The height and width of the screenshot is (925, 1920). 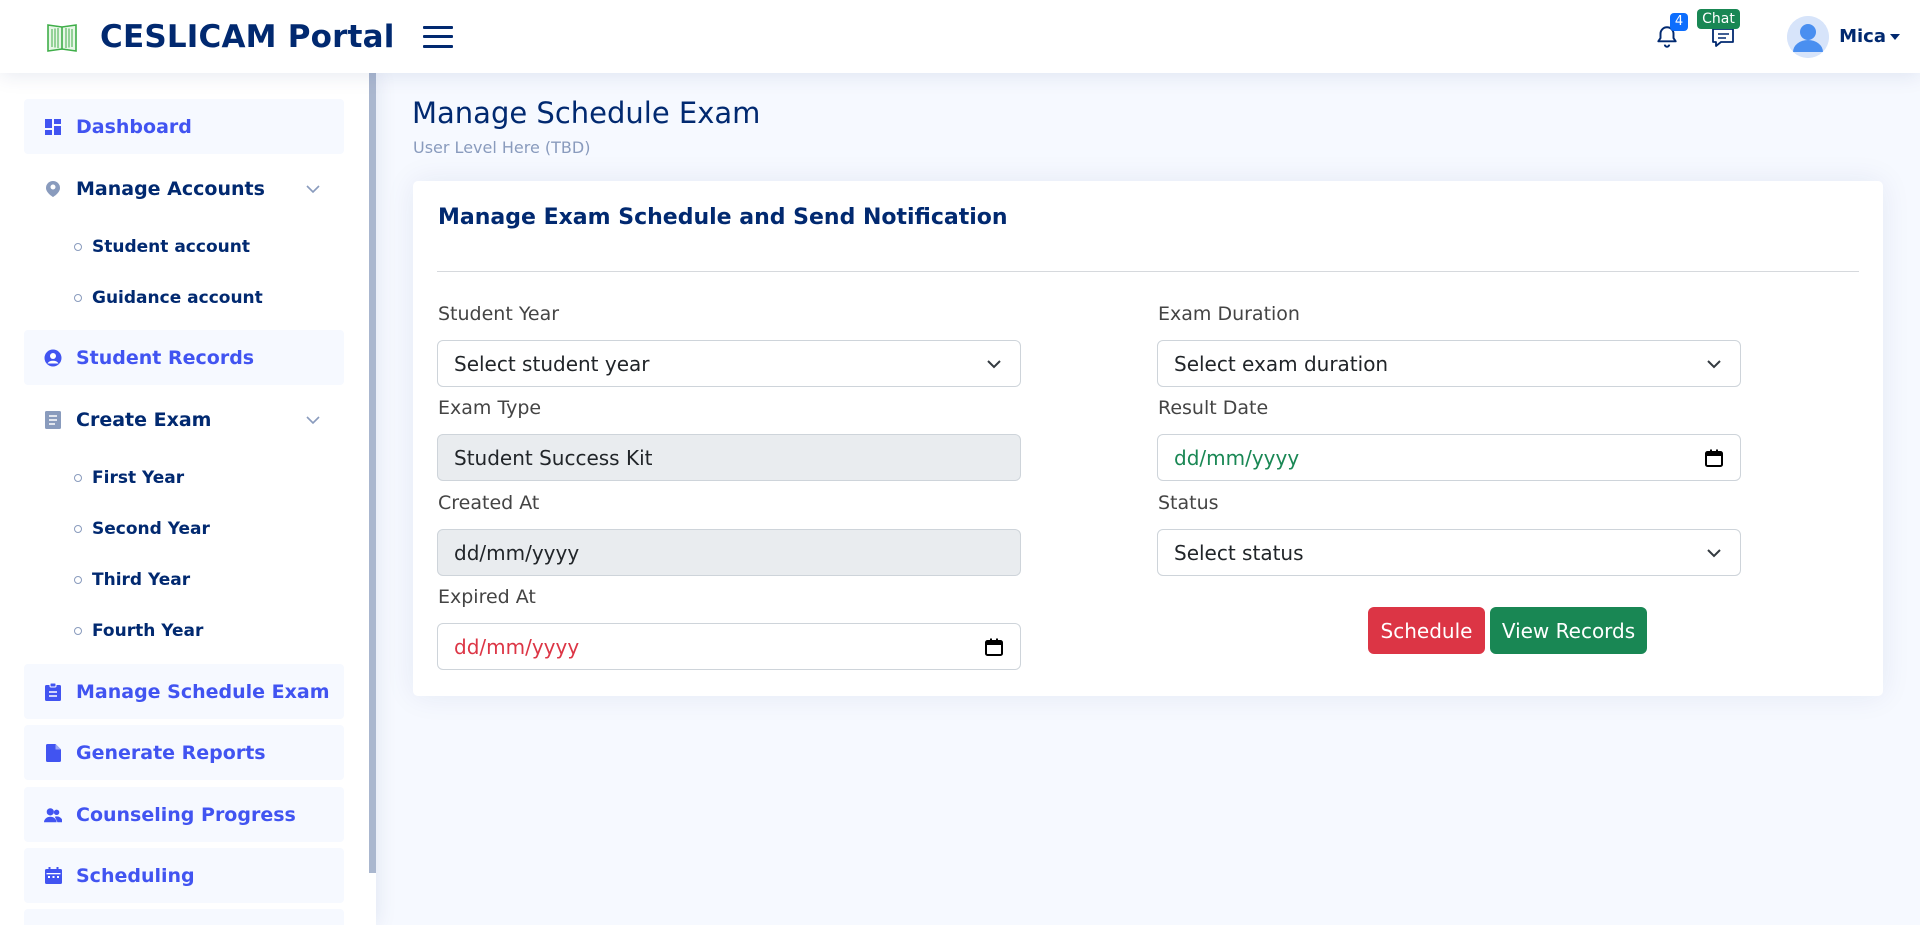 What do you see at coordinates (177, 298) in the screenshot?
I see `sidebar-subitem-label: Guidance account` at bounding box center [177, 298].